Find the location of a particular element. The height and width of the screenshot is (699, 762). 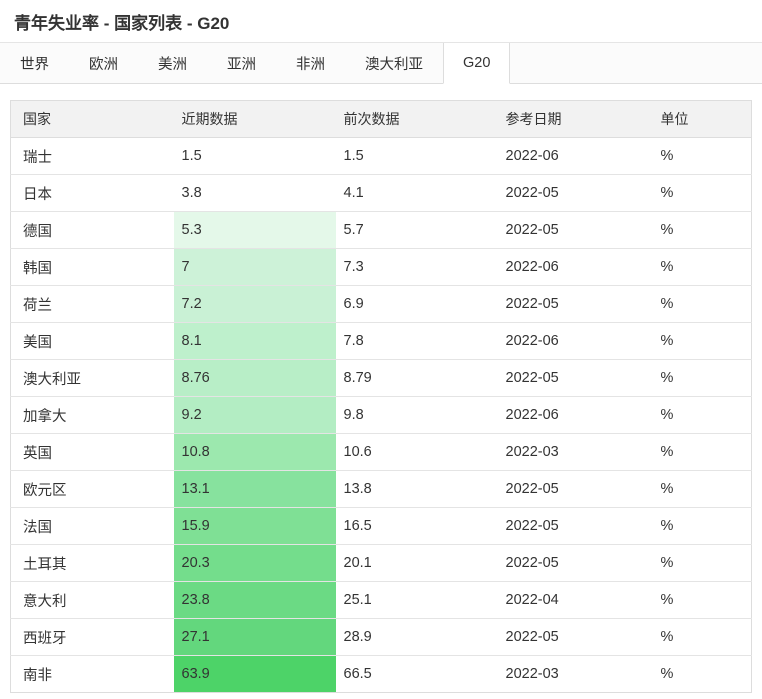

tab-g20: G20 is located at coordinates (477, 63).